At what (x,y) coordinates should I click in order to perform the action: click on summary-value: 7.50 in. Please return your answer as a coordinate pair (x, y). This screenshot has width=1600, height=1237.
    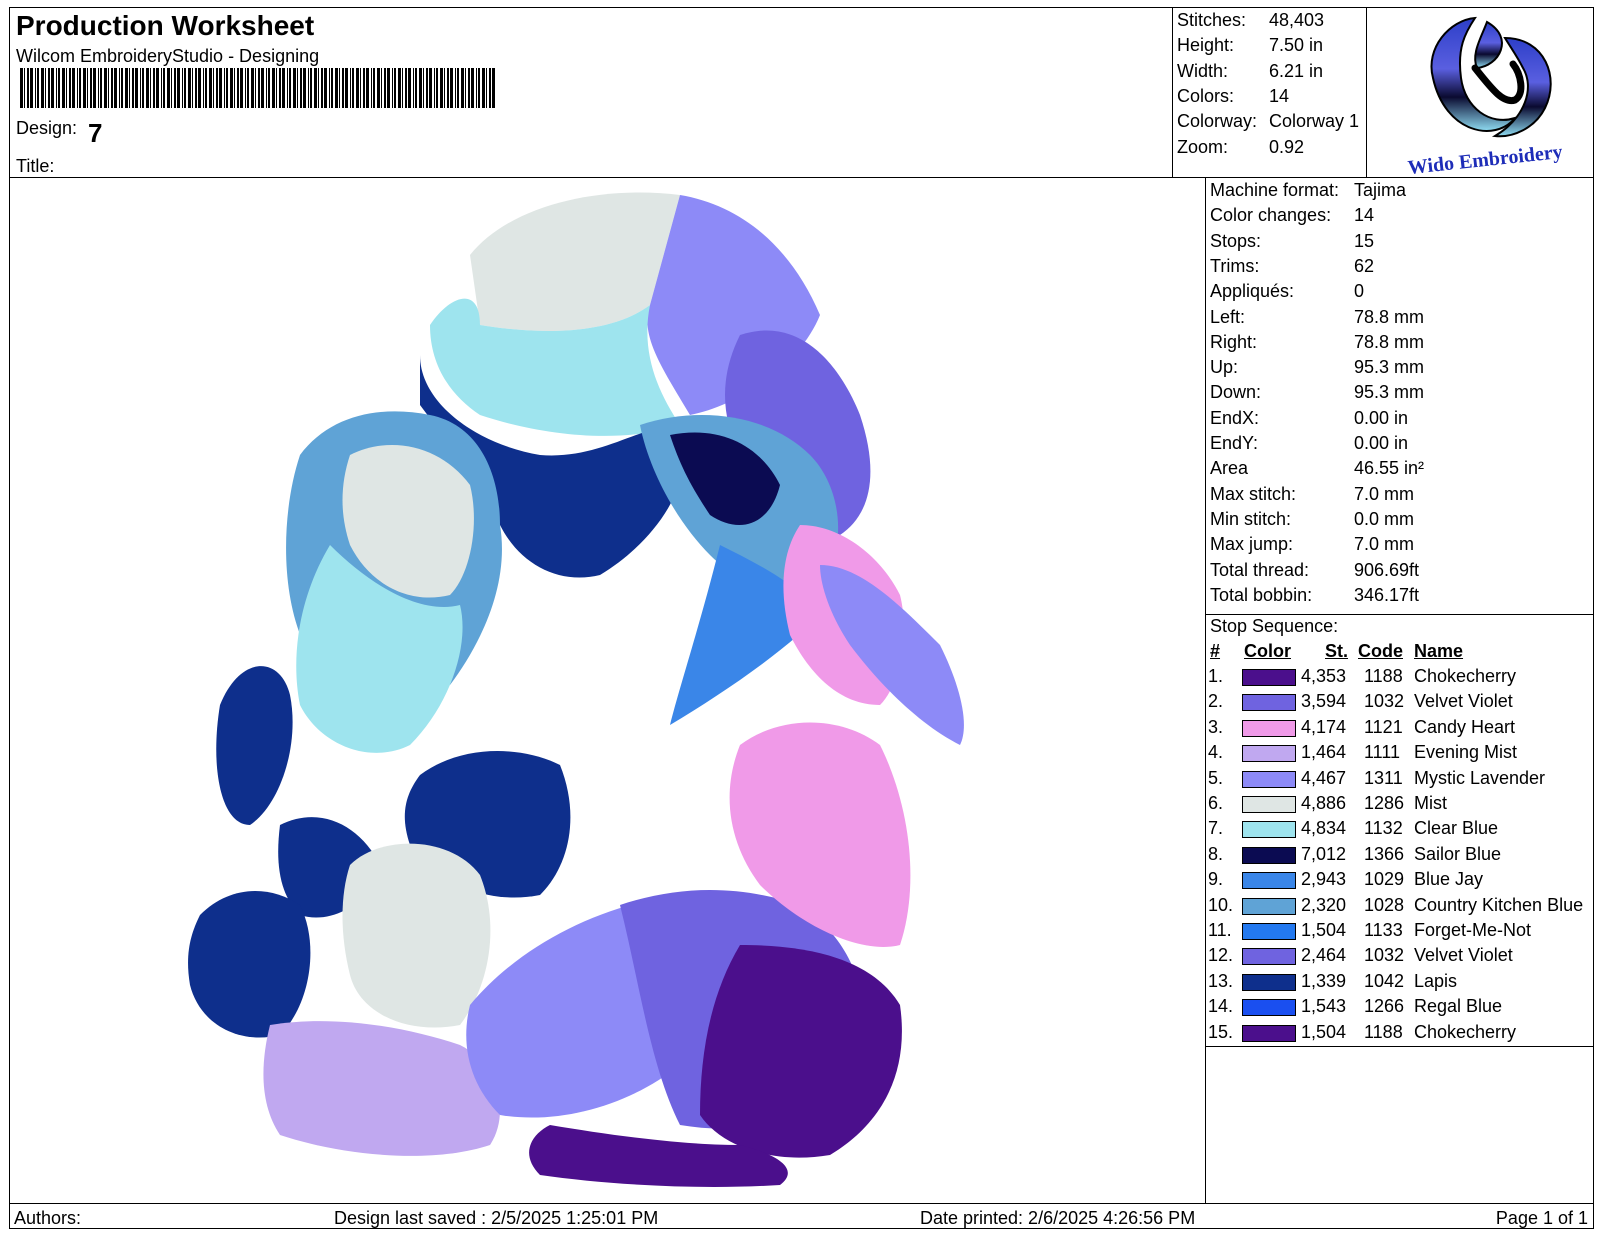
    Looking at the image, I should click on (1296, 45).